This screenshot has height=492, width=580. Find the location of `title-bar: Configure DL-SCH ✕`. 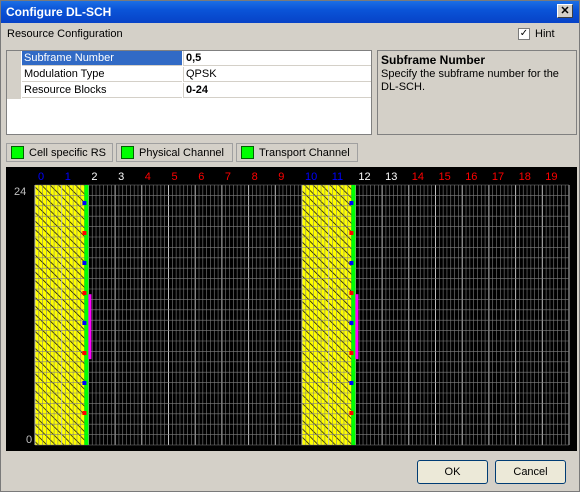

title-bar: Configure DL-SCH ✕ is located at coordinates (290, 12).